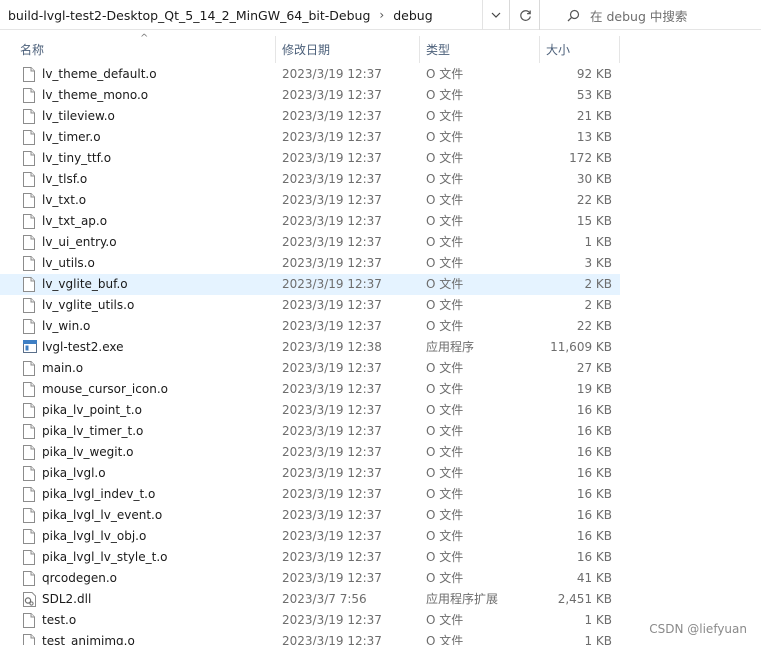 The image size is (761, 645). What do you see at coordinates (412, 15) in the screenshot?
I see `breadcrumb-item-debug: debug` at bounding box center [412, 15].